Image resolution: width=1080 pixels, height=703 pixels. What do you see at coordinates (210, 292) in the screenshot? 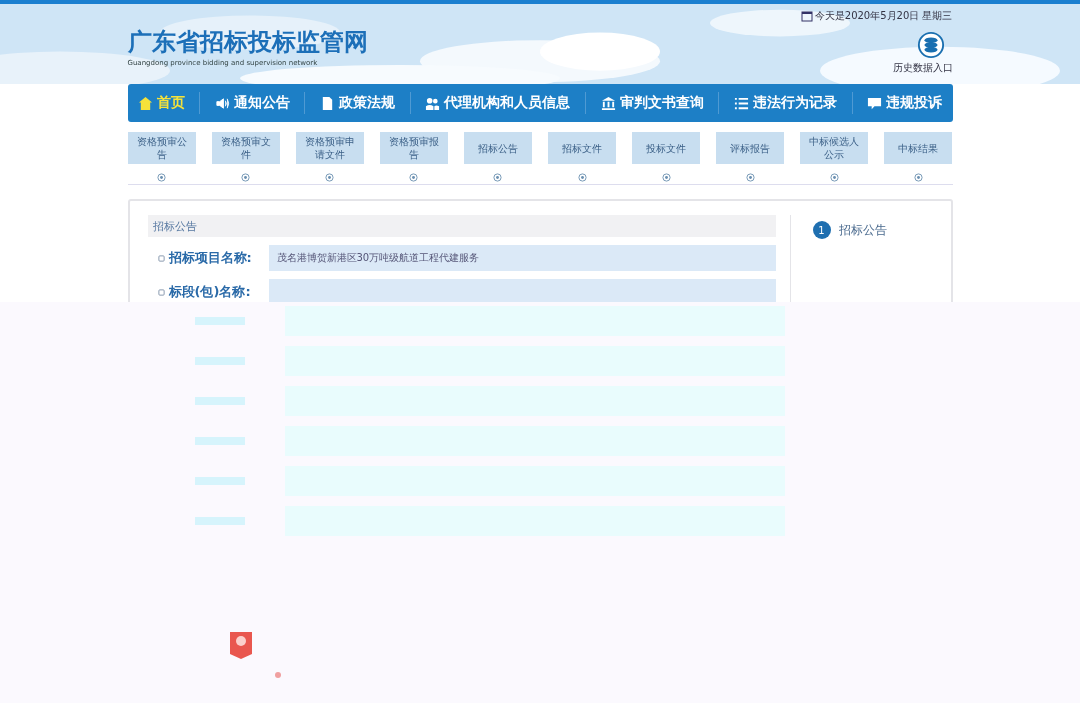
I see `field-label: 标段(包)名称:` at bounding box center [210, 292].